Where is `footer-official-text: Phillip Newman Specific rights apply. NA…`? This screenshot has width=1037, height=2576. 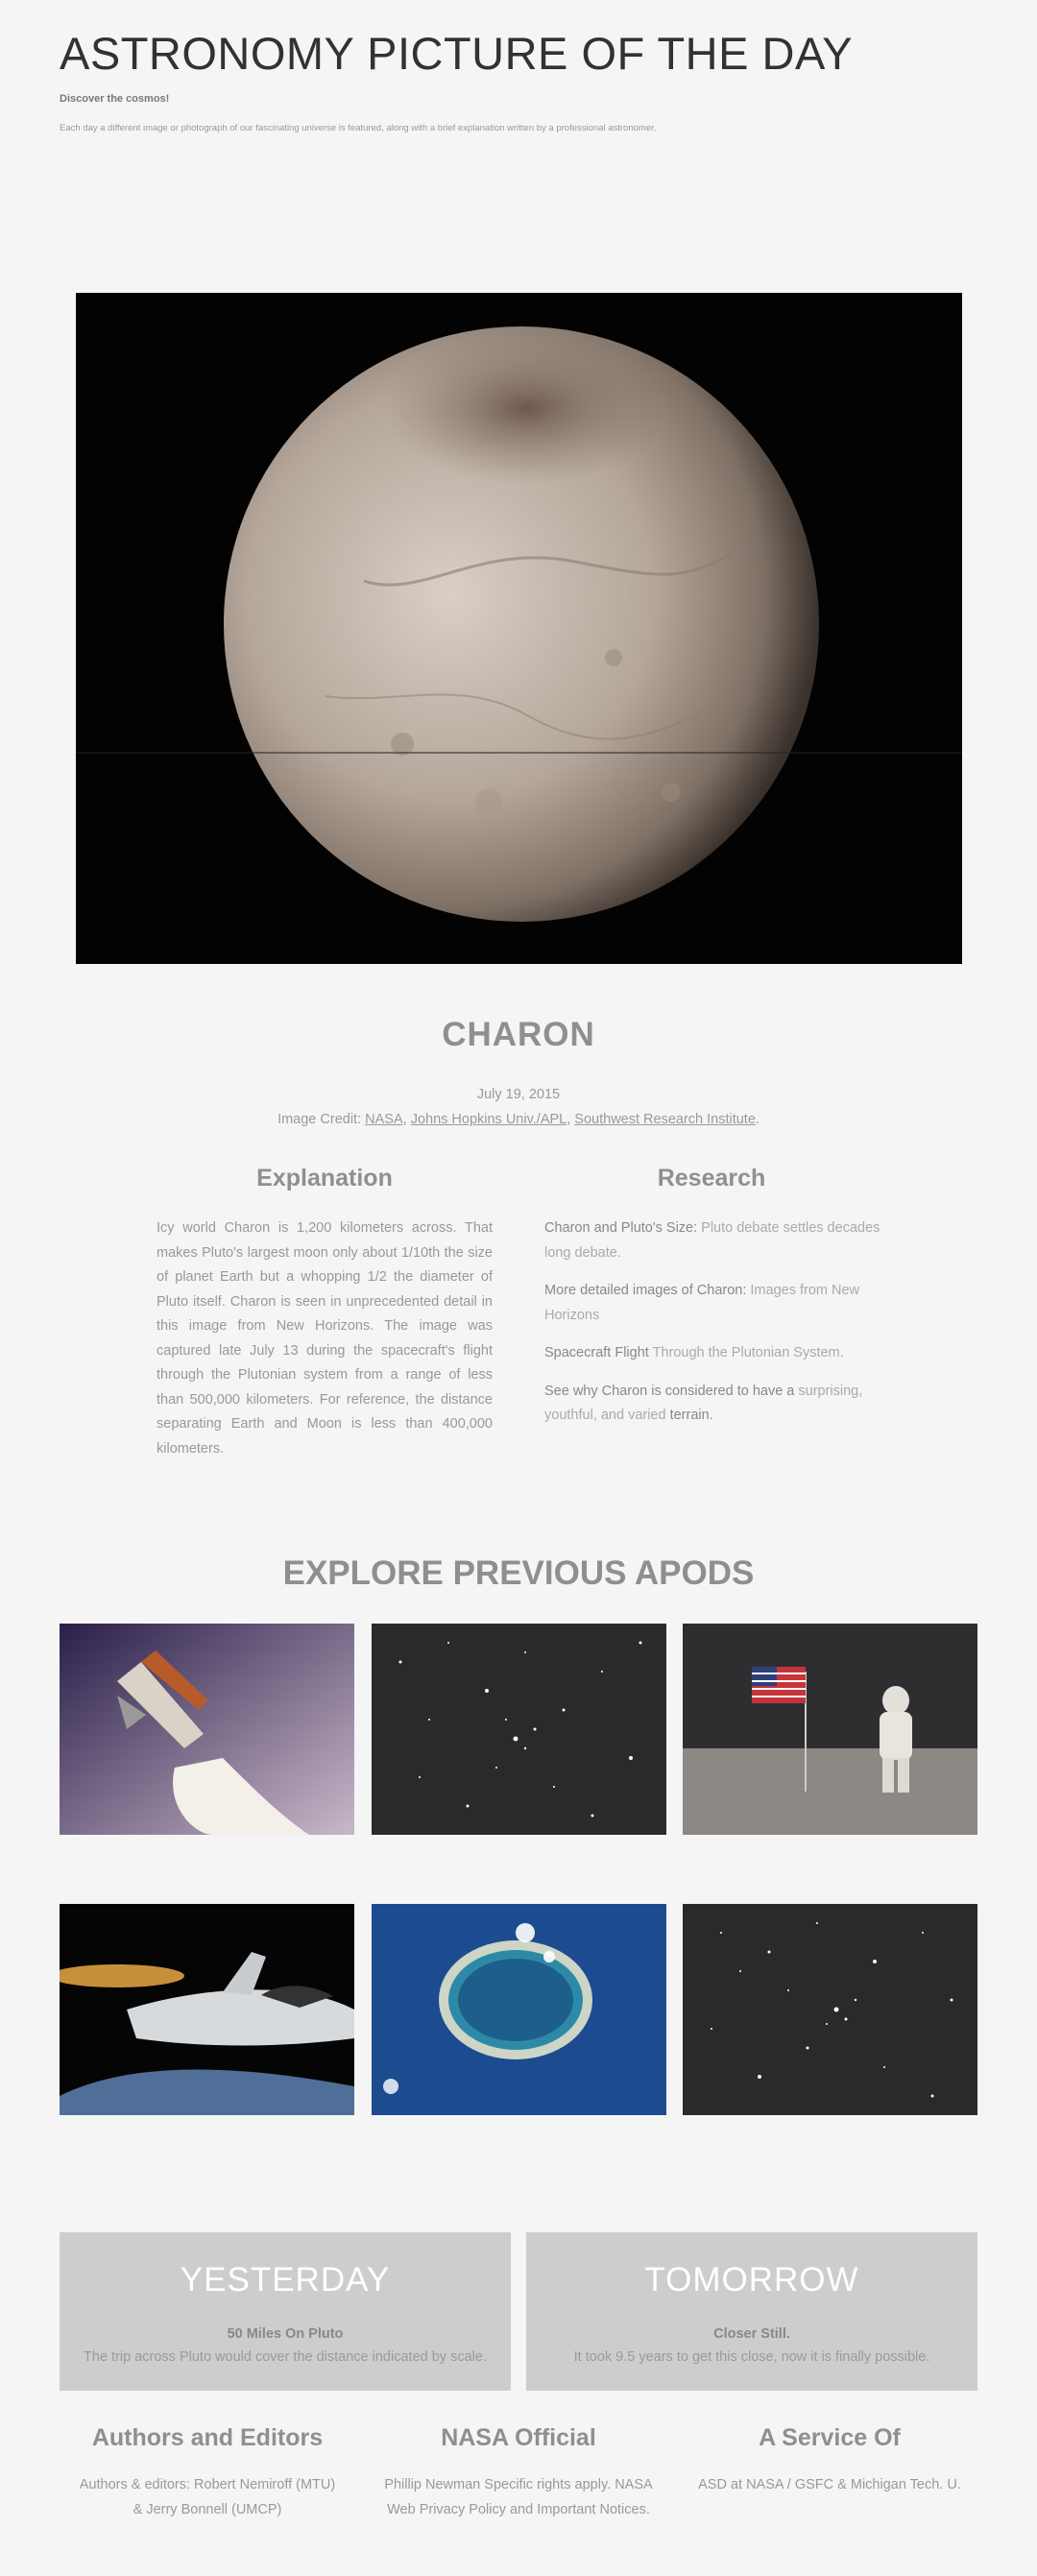 footer-official-text: Phillip Newman Specific rights apply. NA… is located at coordinates (518, 2497).